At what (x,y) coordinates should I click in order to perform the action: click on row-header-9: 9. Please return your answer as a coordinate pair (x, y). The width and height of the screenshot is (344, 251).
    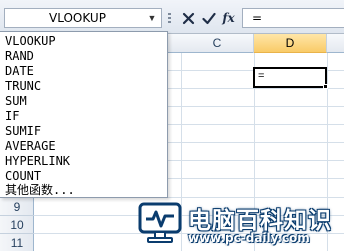
    Looking at the image, I should click on (17, 207).